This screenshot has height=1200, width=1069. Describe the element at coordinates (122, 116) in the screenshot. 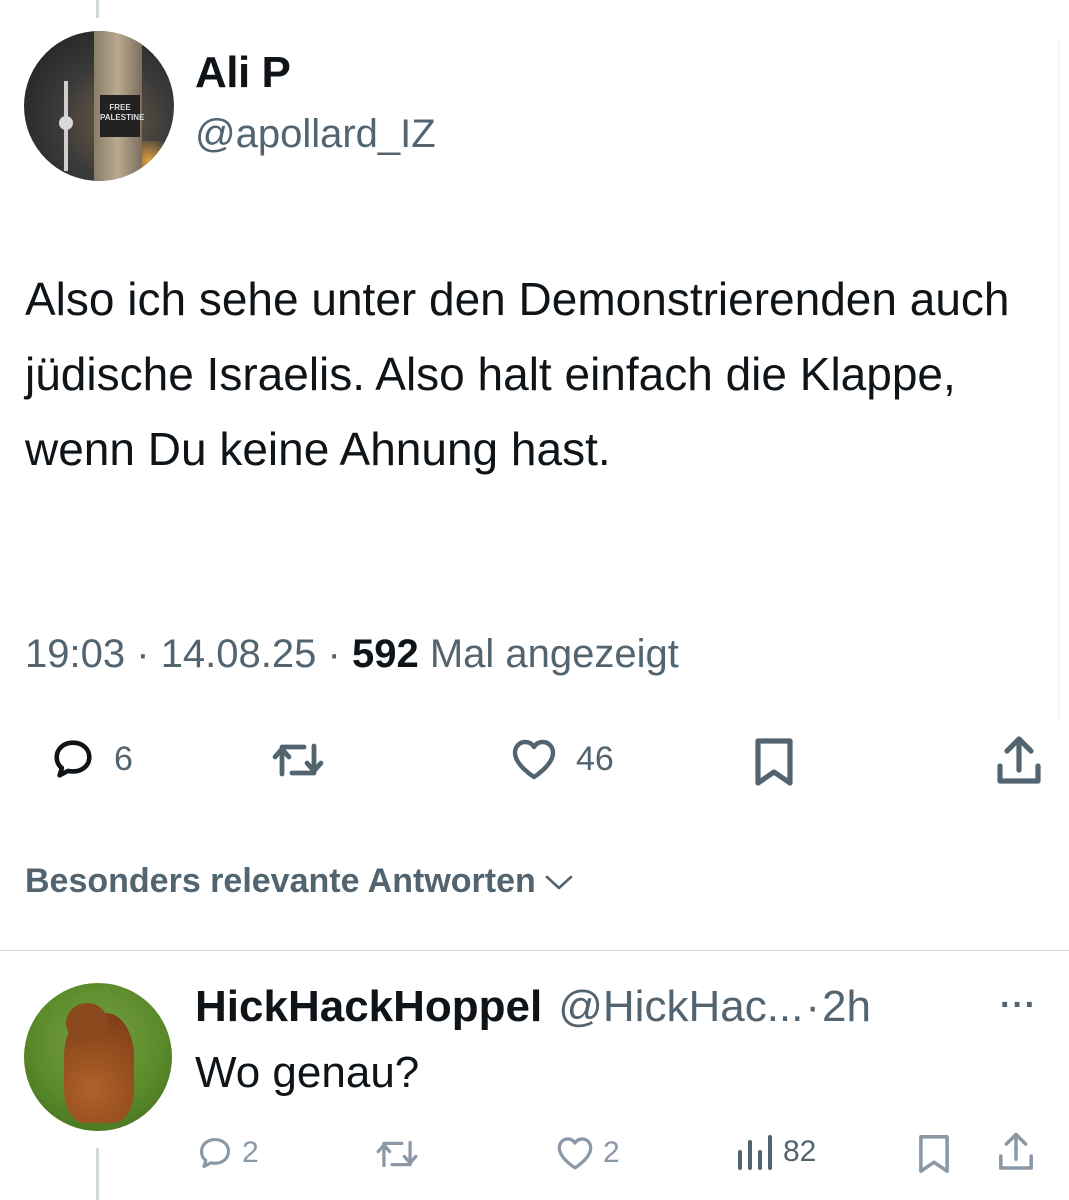

I see `avatar-sticker: FREE PALESTINE` at that location.